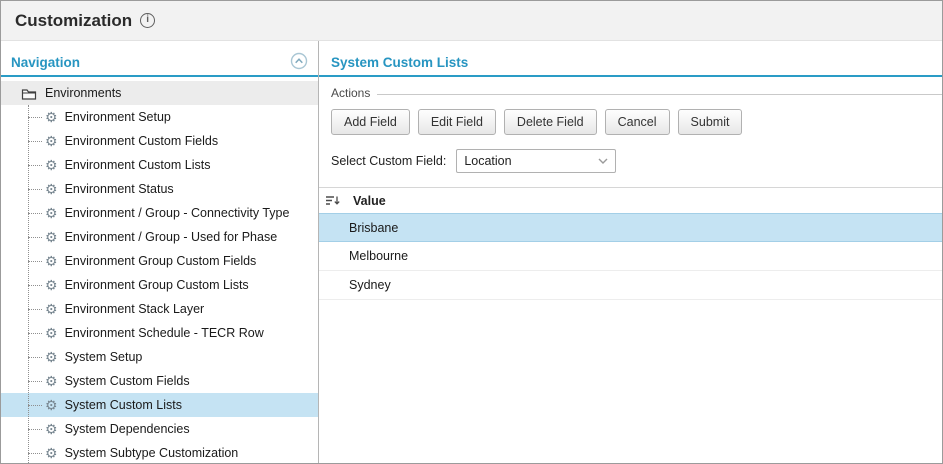 The image size is (943, 464). What do you see at coordinates (159, 357) in the screenshot?
I see `sidebar-item-system-setup: ⚙ System Setup` at bounding box center [159, 357].